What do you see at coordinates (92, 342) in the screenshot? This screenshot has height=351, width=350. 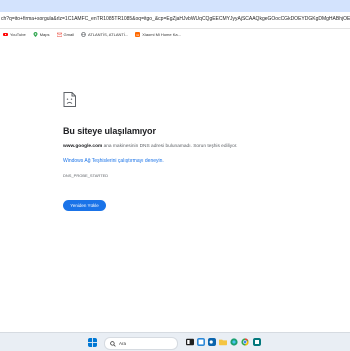 I see `windows-start-icon` at bounding box center [92, 342].